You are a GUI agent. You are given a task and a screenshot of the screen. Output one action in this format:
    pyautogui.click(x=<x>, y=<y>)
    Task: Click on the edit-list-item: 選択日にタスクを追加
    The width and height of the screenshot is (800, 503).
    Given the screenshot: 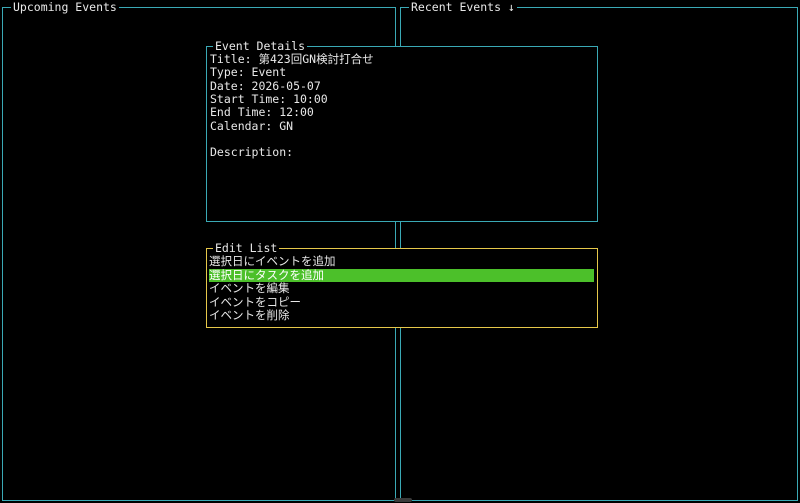 What is the action you would take?
    pyautogui.click(x=401, y=275)
    